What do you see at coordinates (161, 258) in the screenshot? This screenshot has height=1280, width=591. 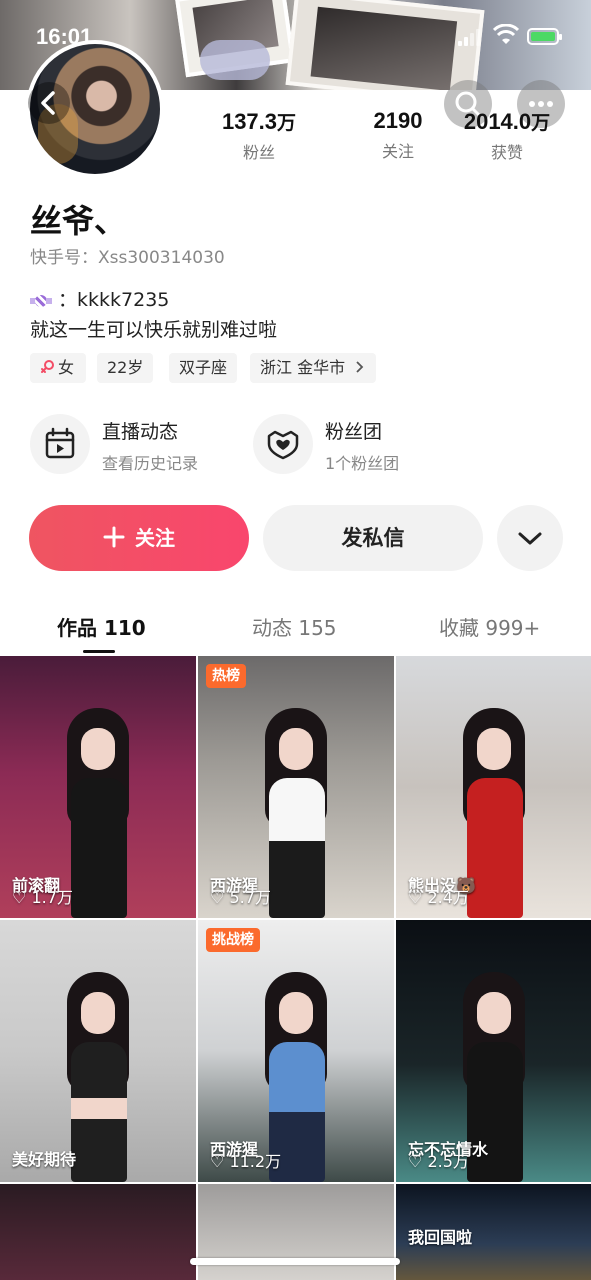 I see `profile-id-value: Xss300314030` at bounding box center [161, 258].